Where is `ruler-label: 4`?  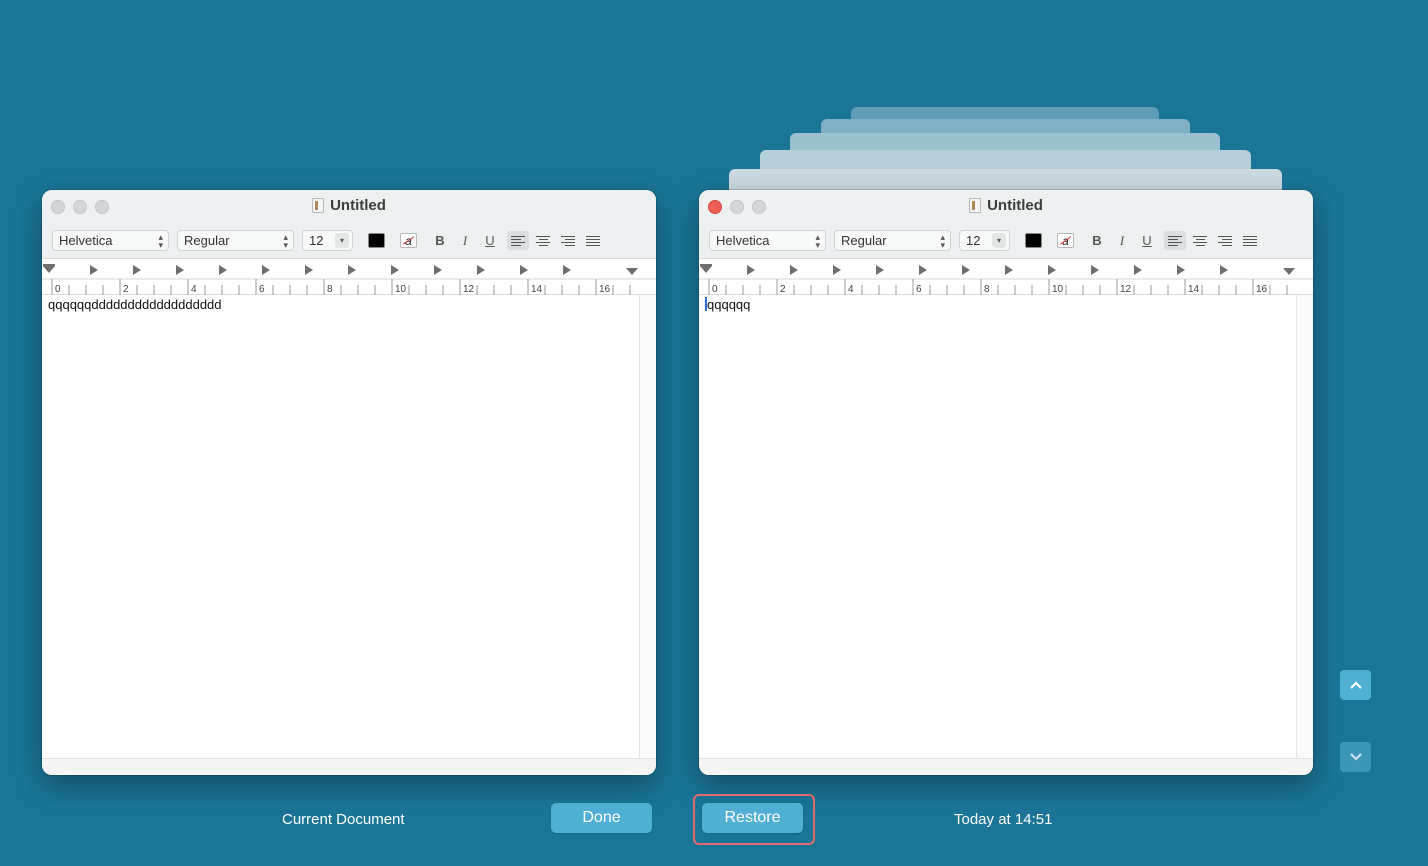
ruler-label: 4 is located at coordinates (851, 289).